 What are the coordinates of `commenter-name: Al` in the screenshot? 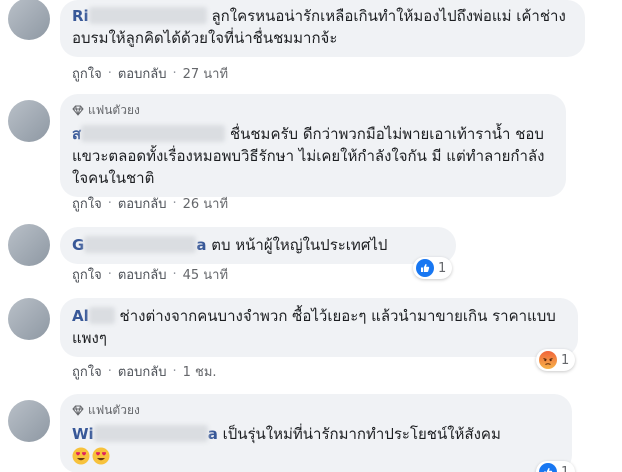 It's located at (93, 316).